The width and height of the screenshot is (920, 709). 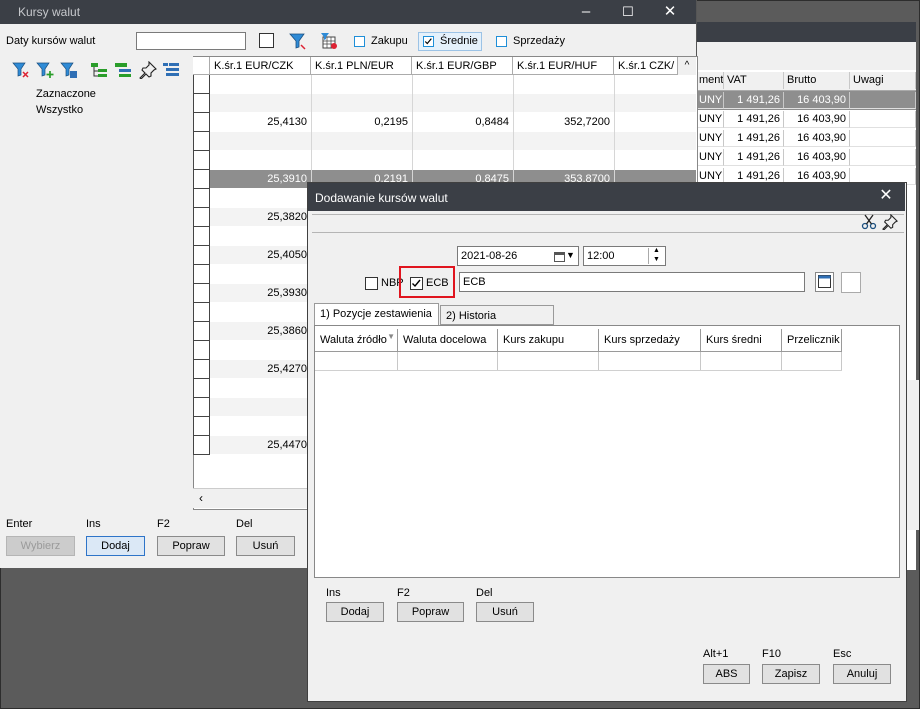 What do you see at coordinates (69, 70) in the screenshot?
I see `filter-table-icon` at bounding box center [69, 70].